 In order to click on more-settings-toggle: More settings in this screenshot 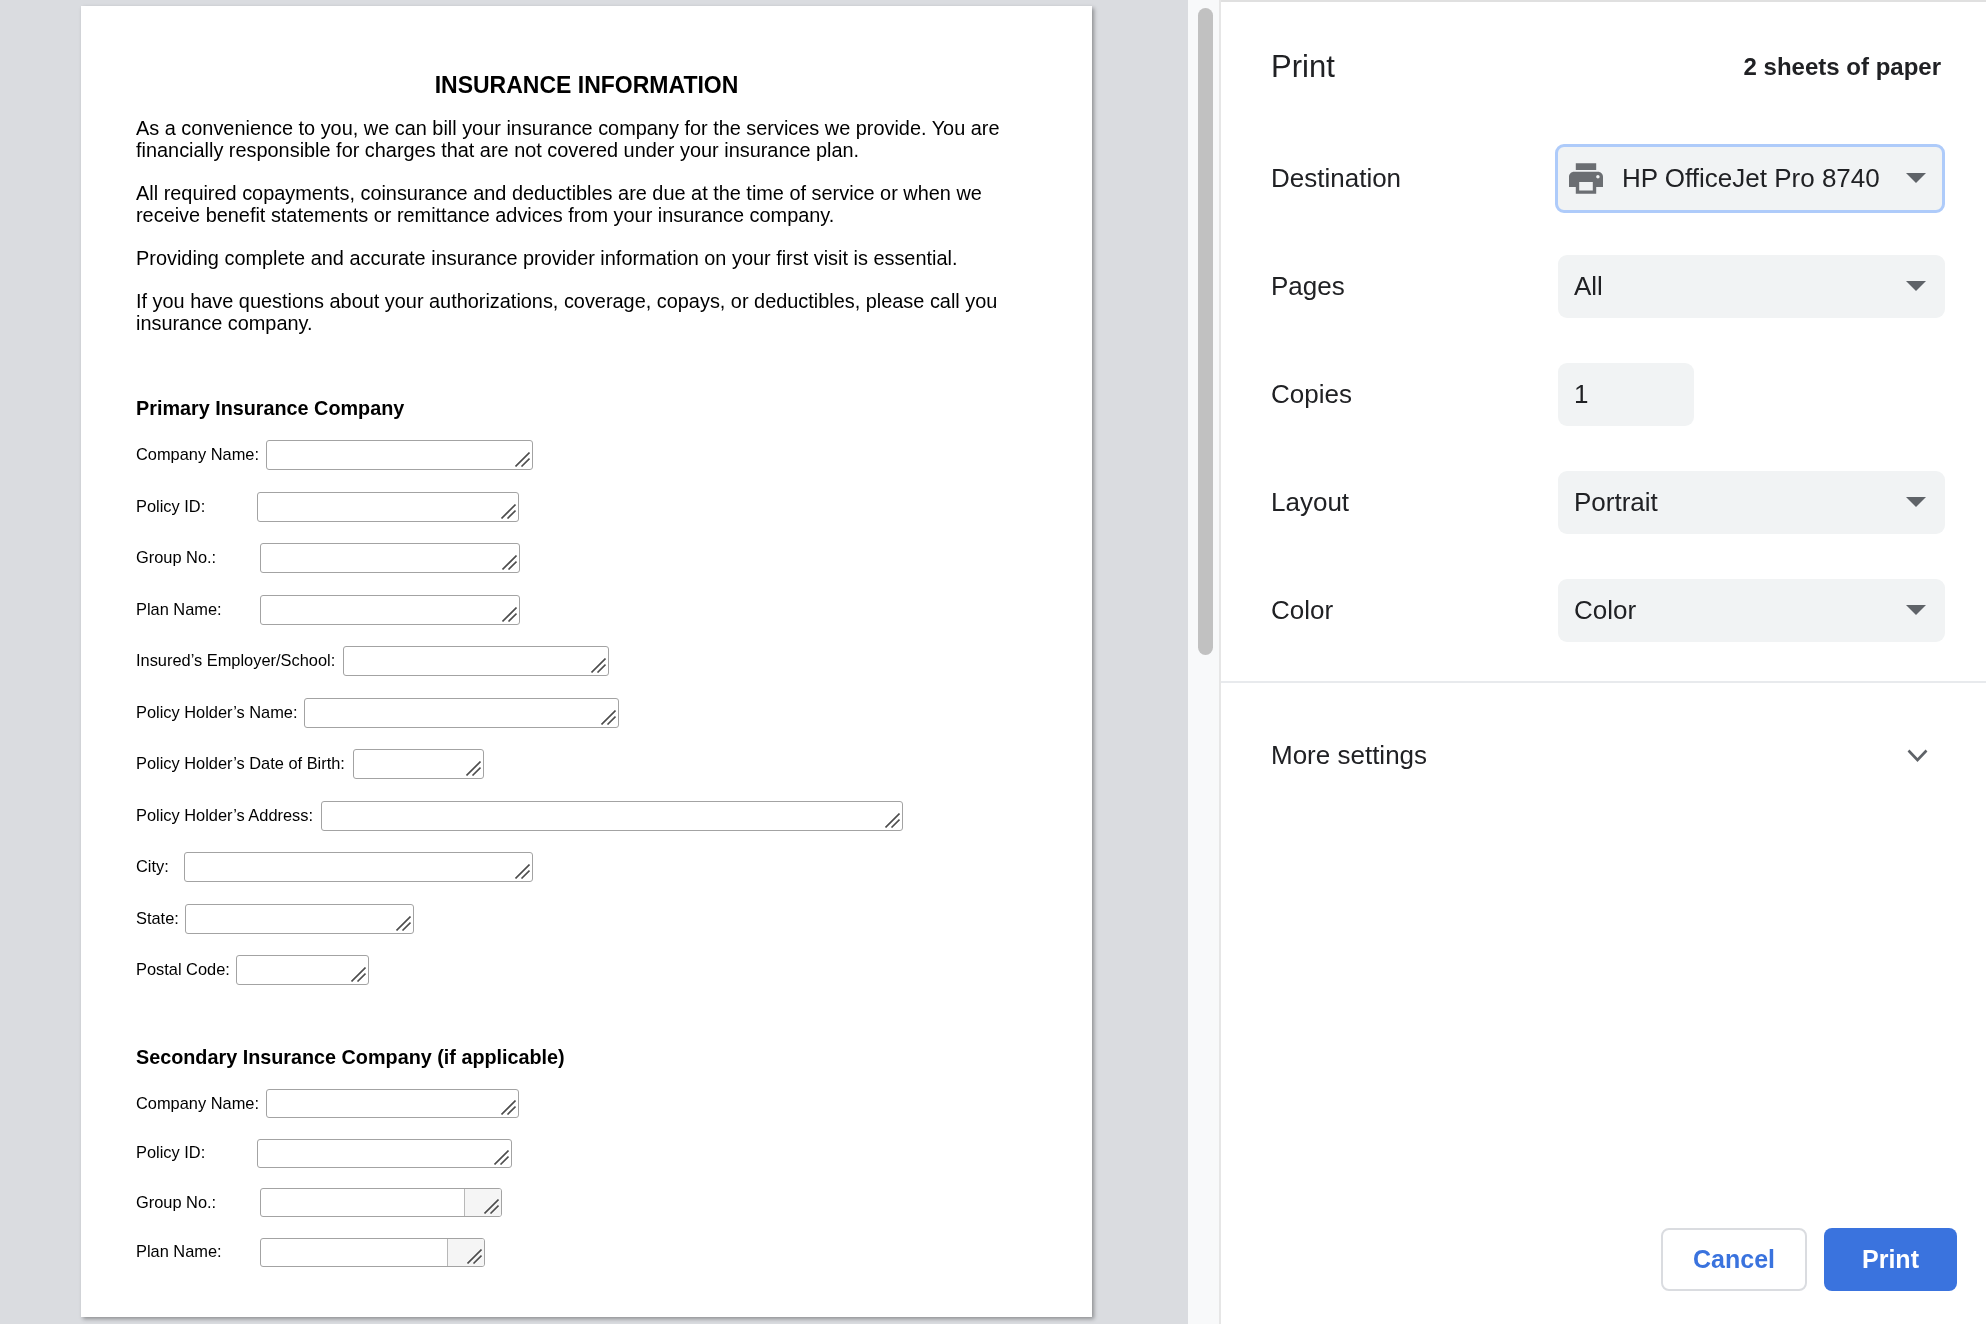, I will do `click(1603, 755)`.